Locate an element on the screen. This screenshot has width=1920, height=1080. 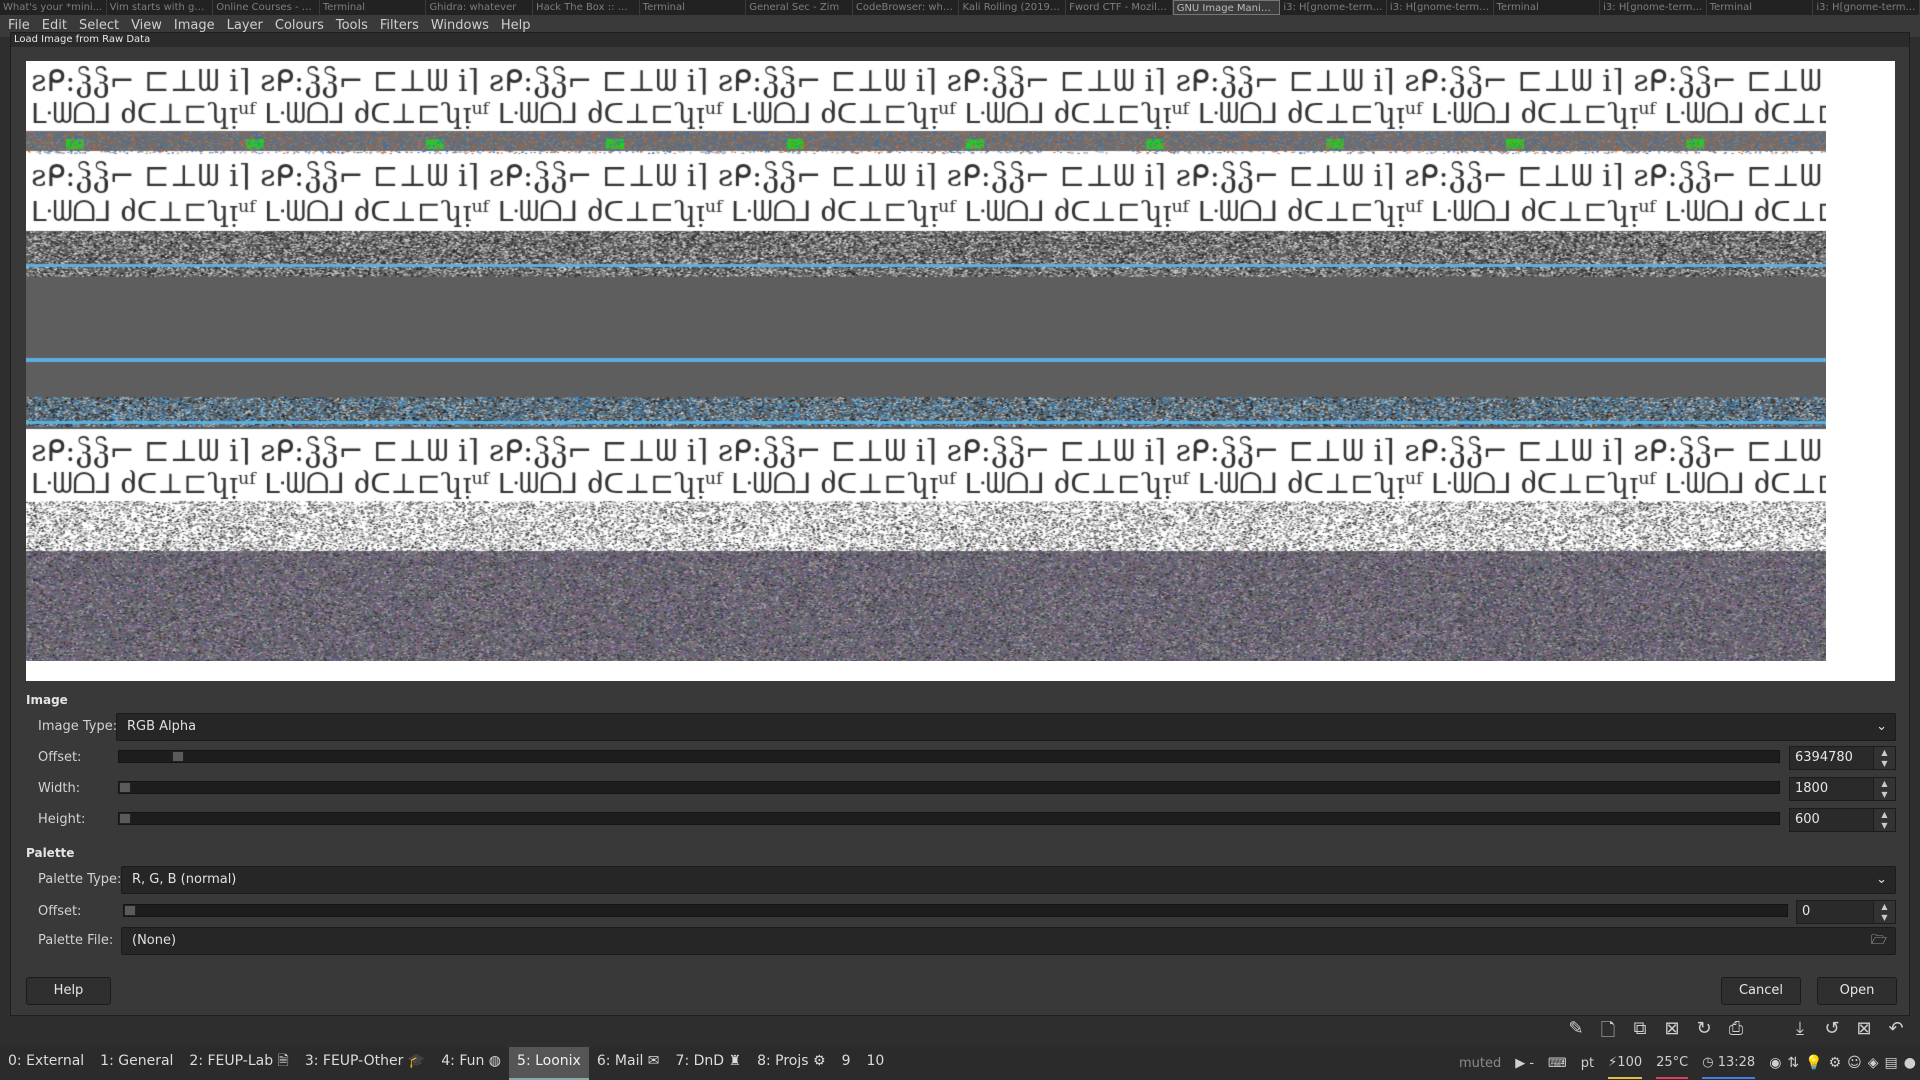
height-value: 600 is located at coordinates (1807, 819).